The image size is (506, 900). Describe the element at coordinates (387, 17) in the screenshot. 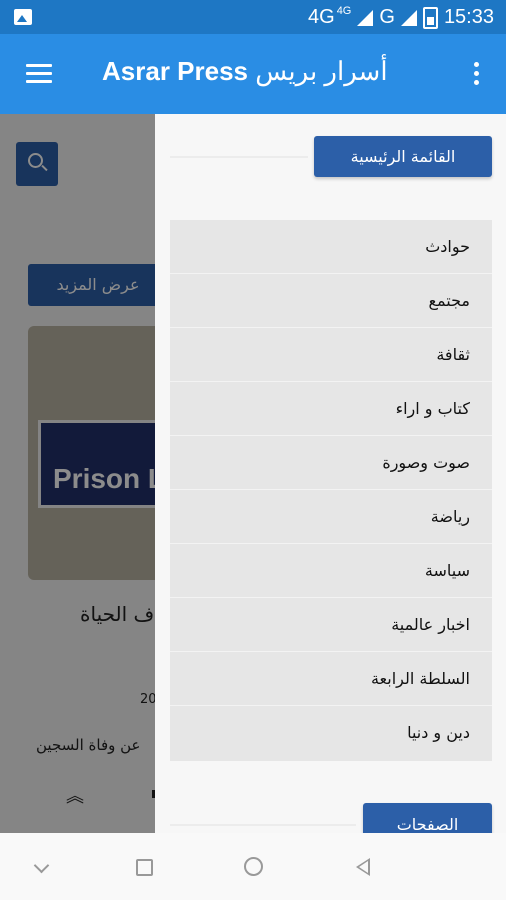

I see `network-type-label-2: G` at that location.